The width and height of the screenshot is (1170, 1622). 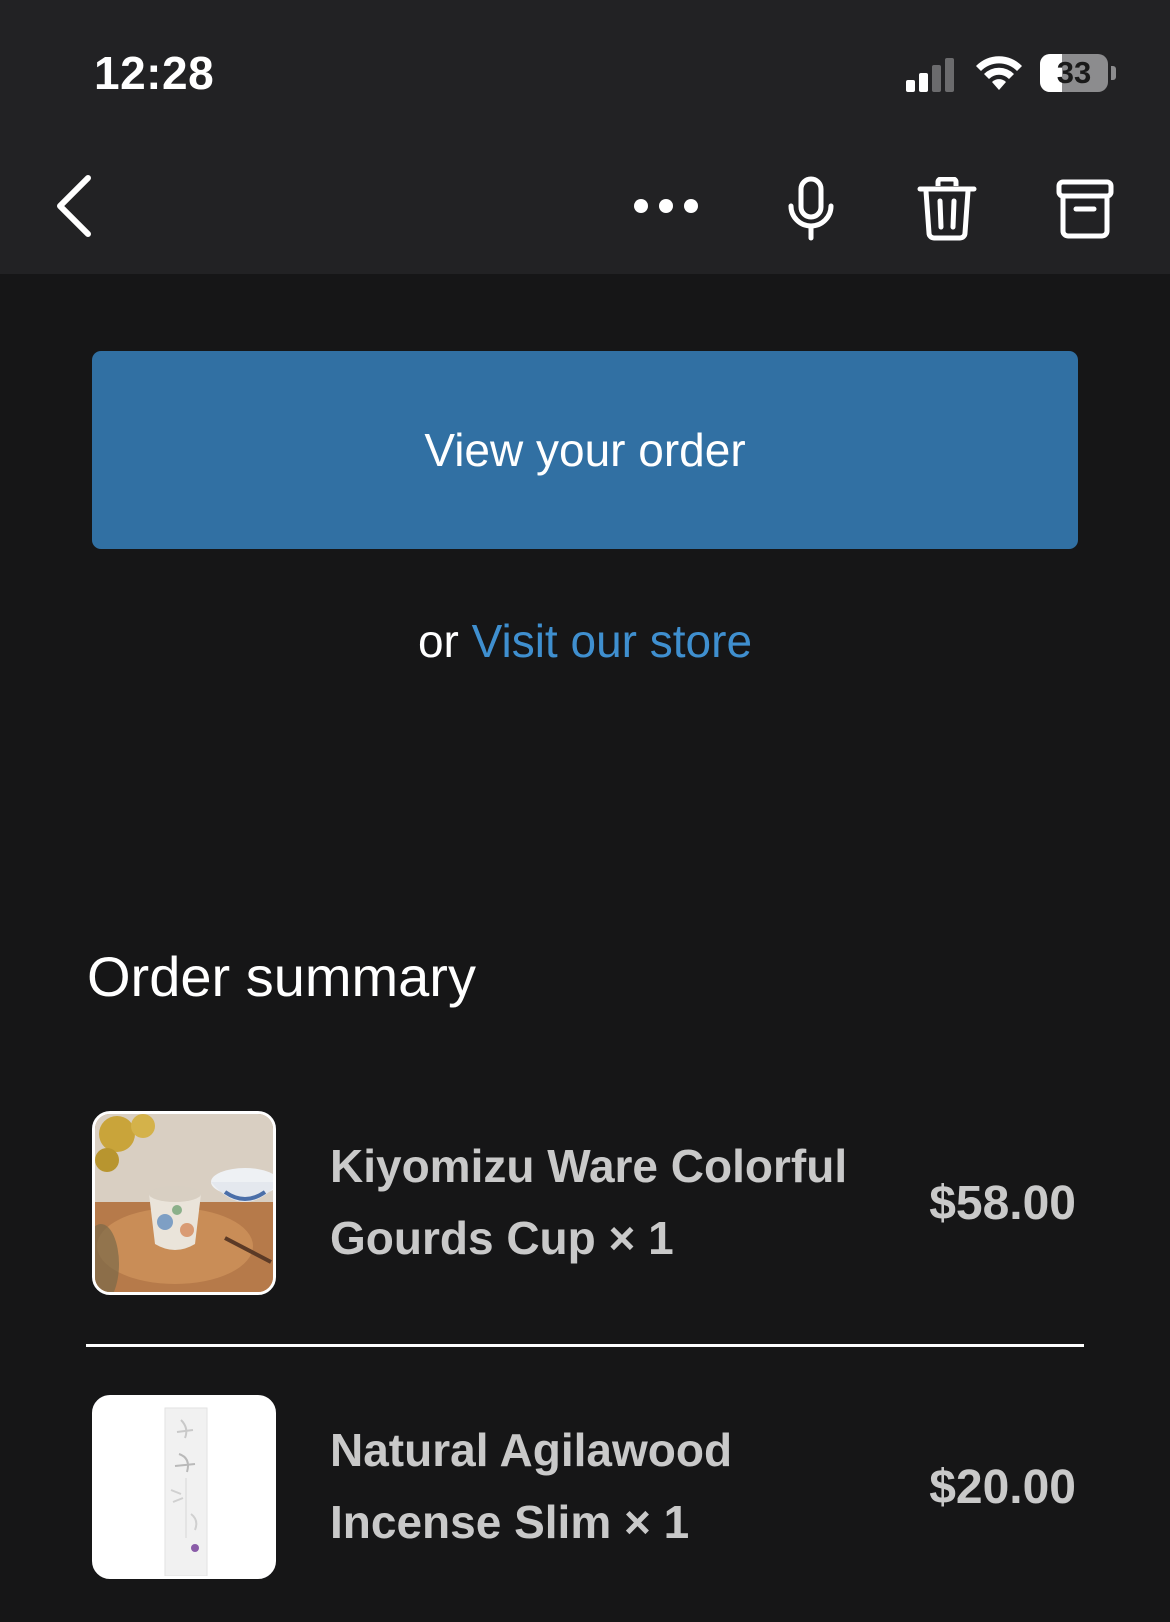 I want to click on microphone-icon, so click(x=811, y=208).